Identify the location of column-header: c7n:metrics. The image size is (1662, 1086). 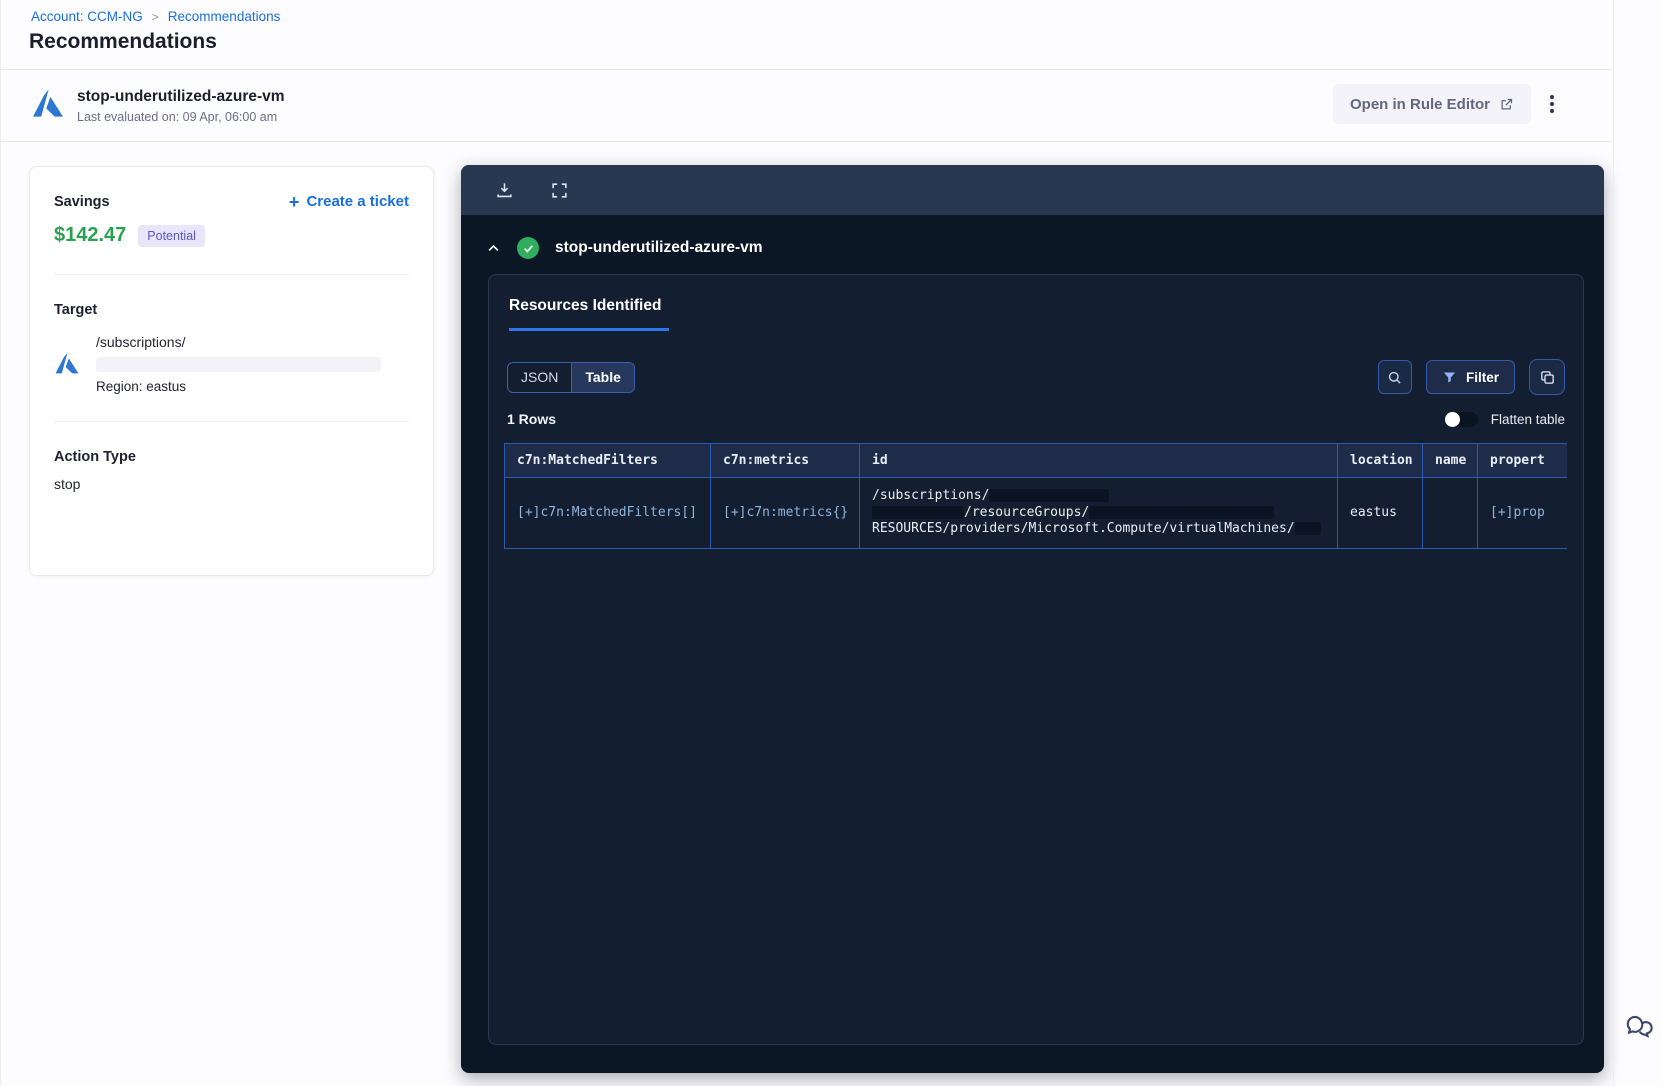
(785, 460).